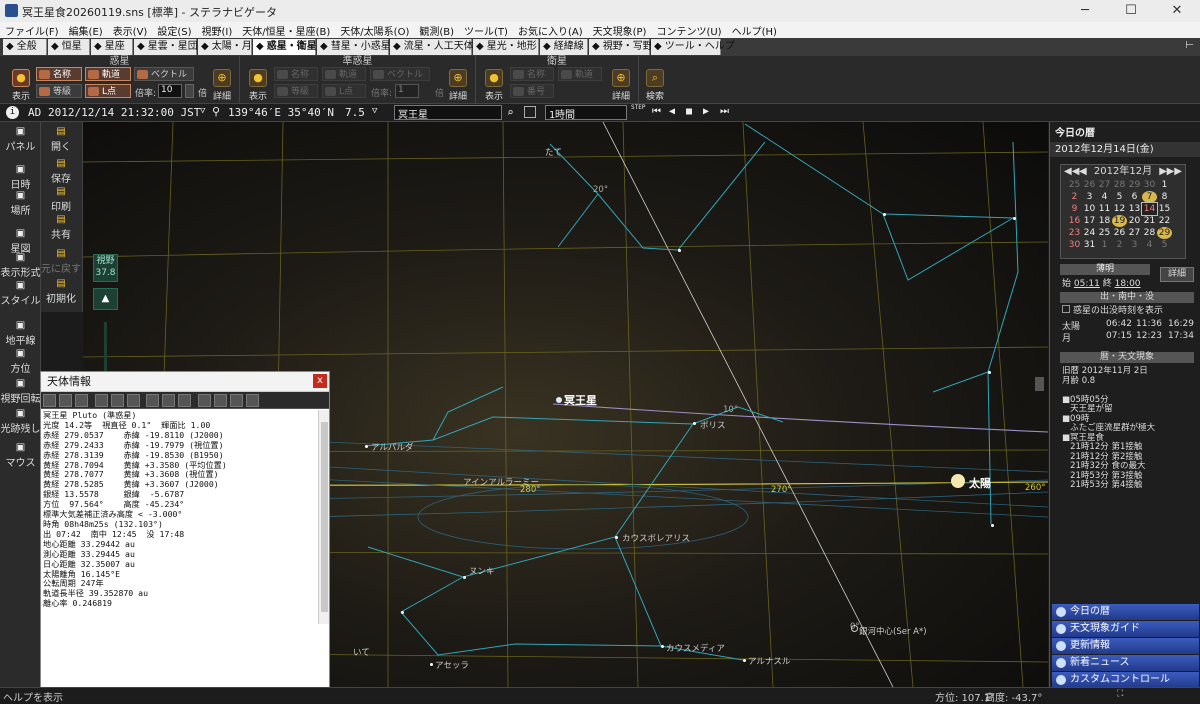 This screenshot has width=1200, height=704. Describe the element at coordinates (1149, 221) in the screenshot. I see `calendar-day: 21` at that location.